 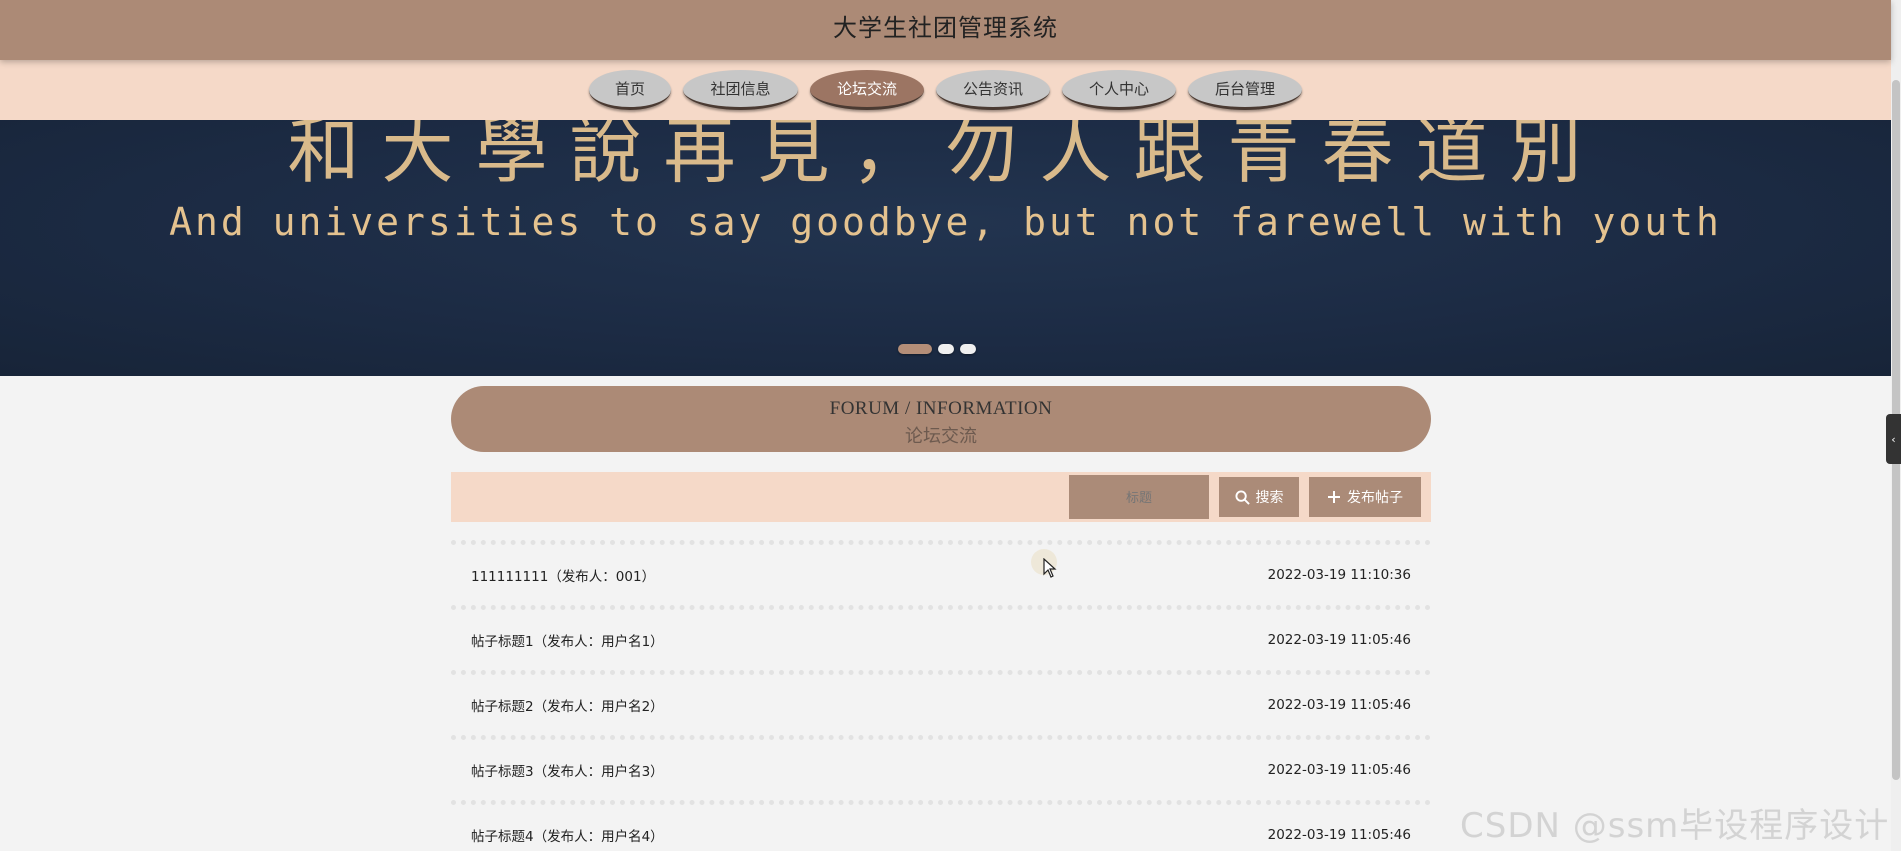 I want to click on publish-post-button: 发布帖子, so click(x=1365, y=497).